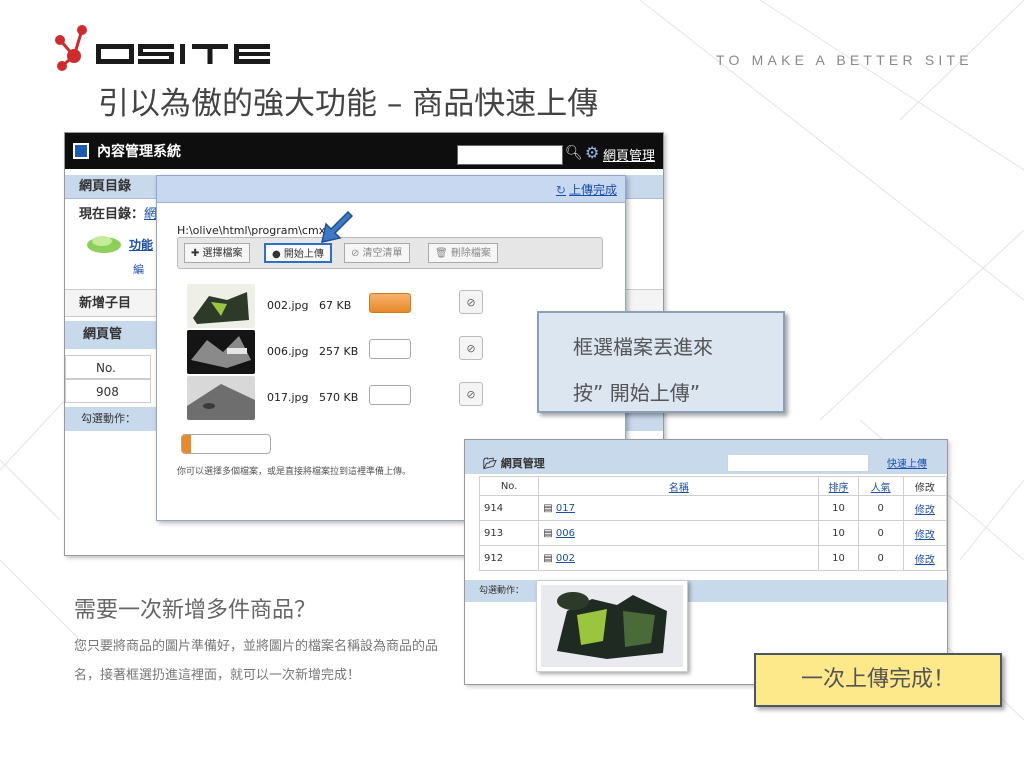  I want to click on table-row: 912 ▤ 002 10 0 修改, so click(713, 558).